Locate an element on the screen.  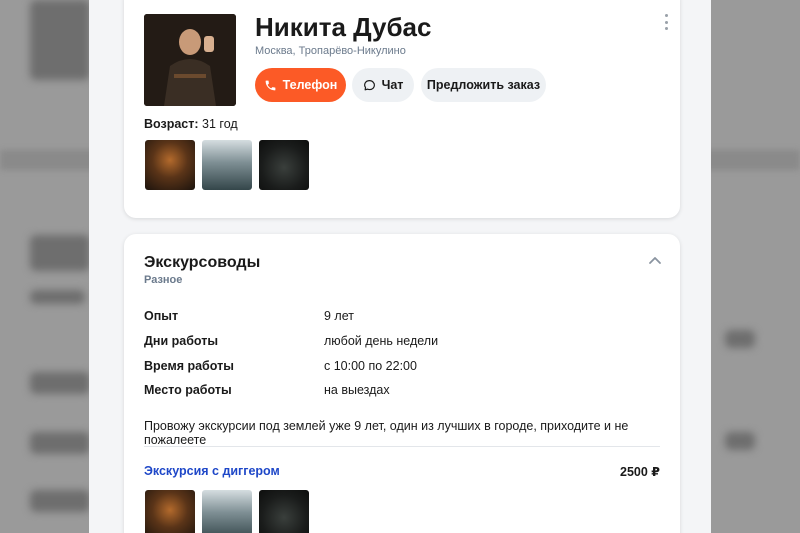
service-link: Экскурсия с диггером is located at coordinates (212, 471).